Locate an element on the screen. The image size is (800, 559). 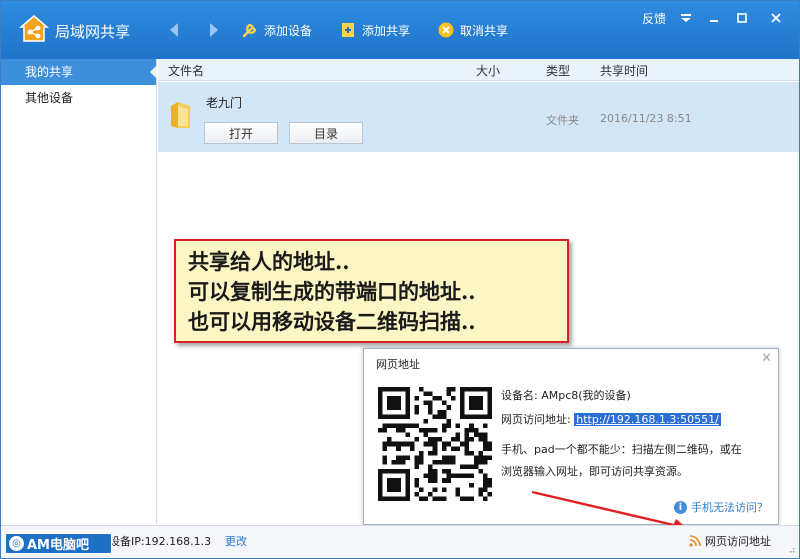
app-title: 局域网共享 is located at coordinates (93, 32).